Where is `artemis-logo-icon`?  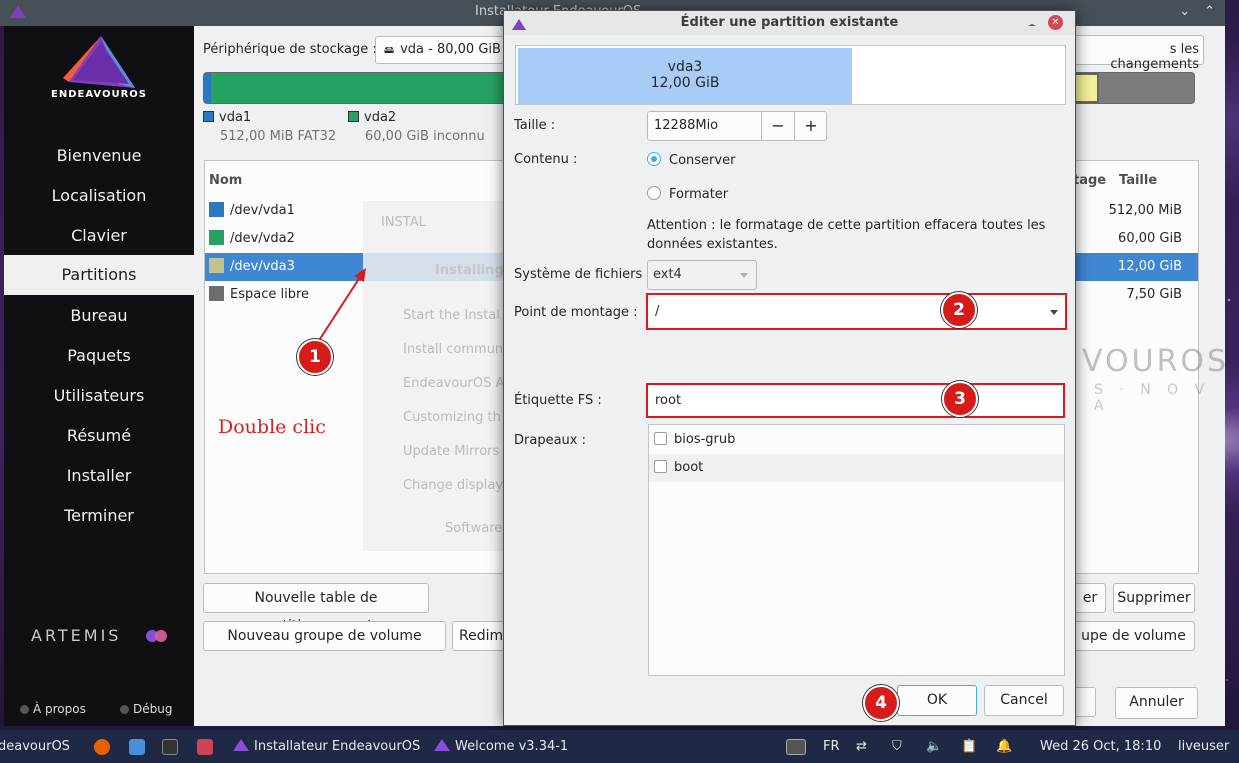
artemis-logo-icon is located at coordinates (157, 638).